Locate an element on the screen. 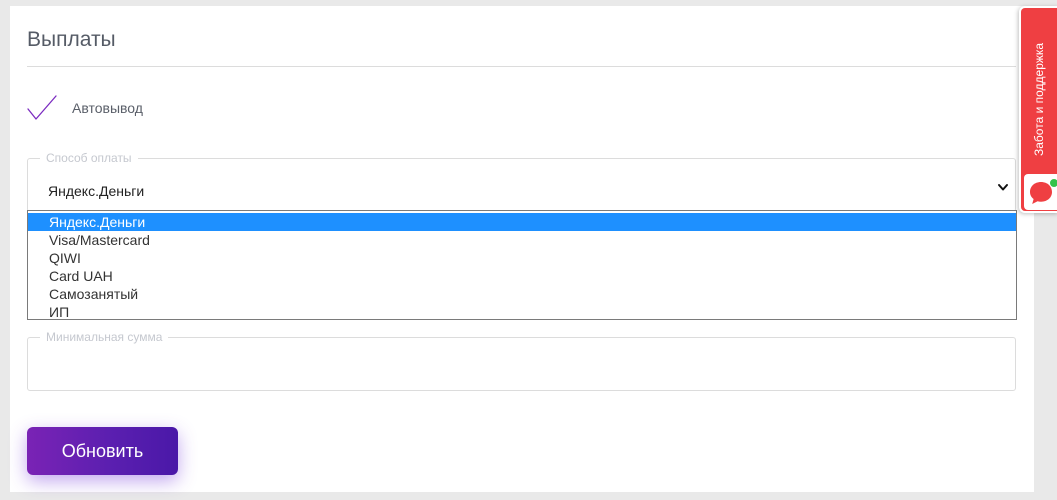 Image resolution: width=1057 pixels, height=500 pixels. page-title: Выплаты is located at coordinates (71, 39).